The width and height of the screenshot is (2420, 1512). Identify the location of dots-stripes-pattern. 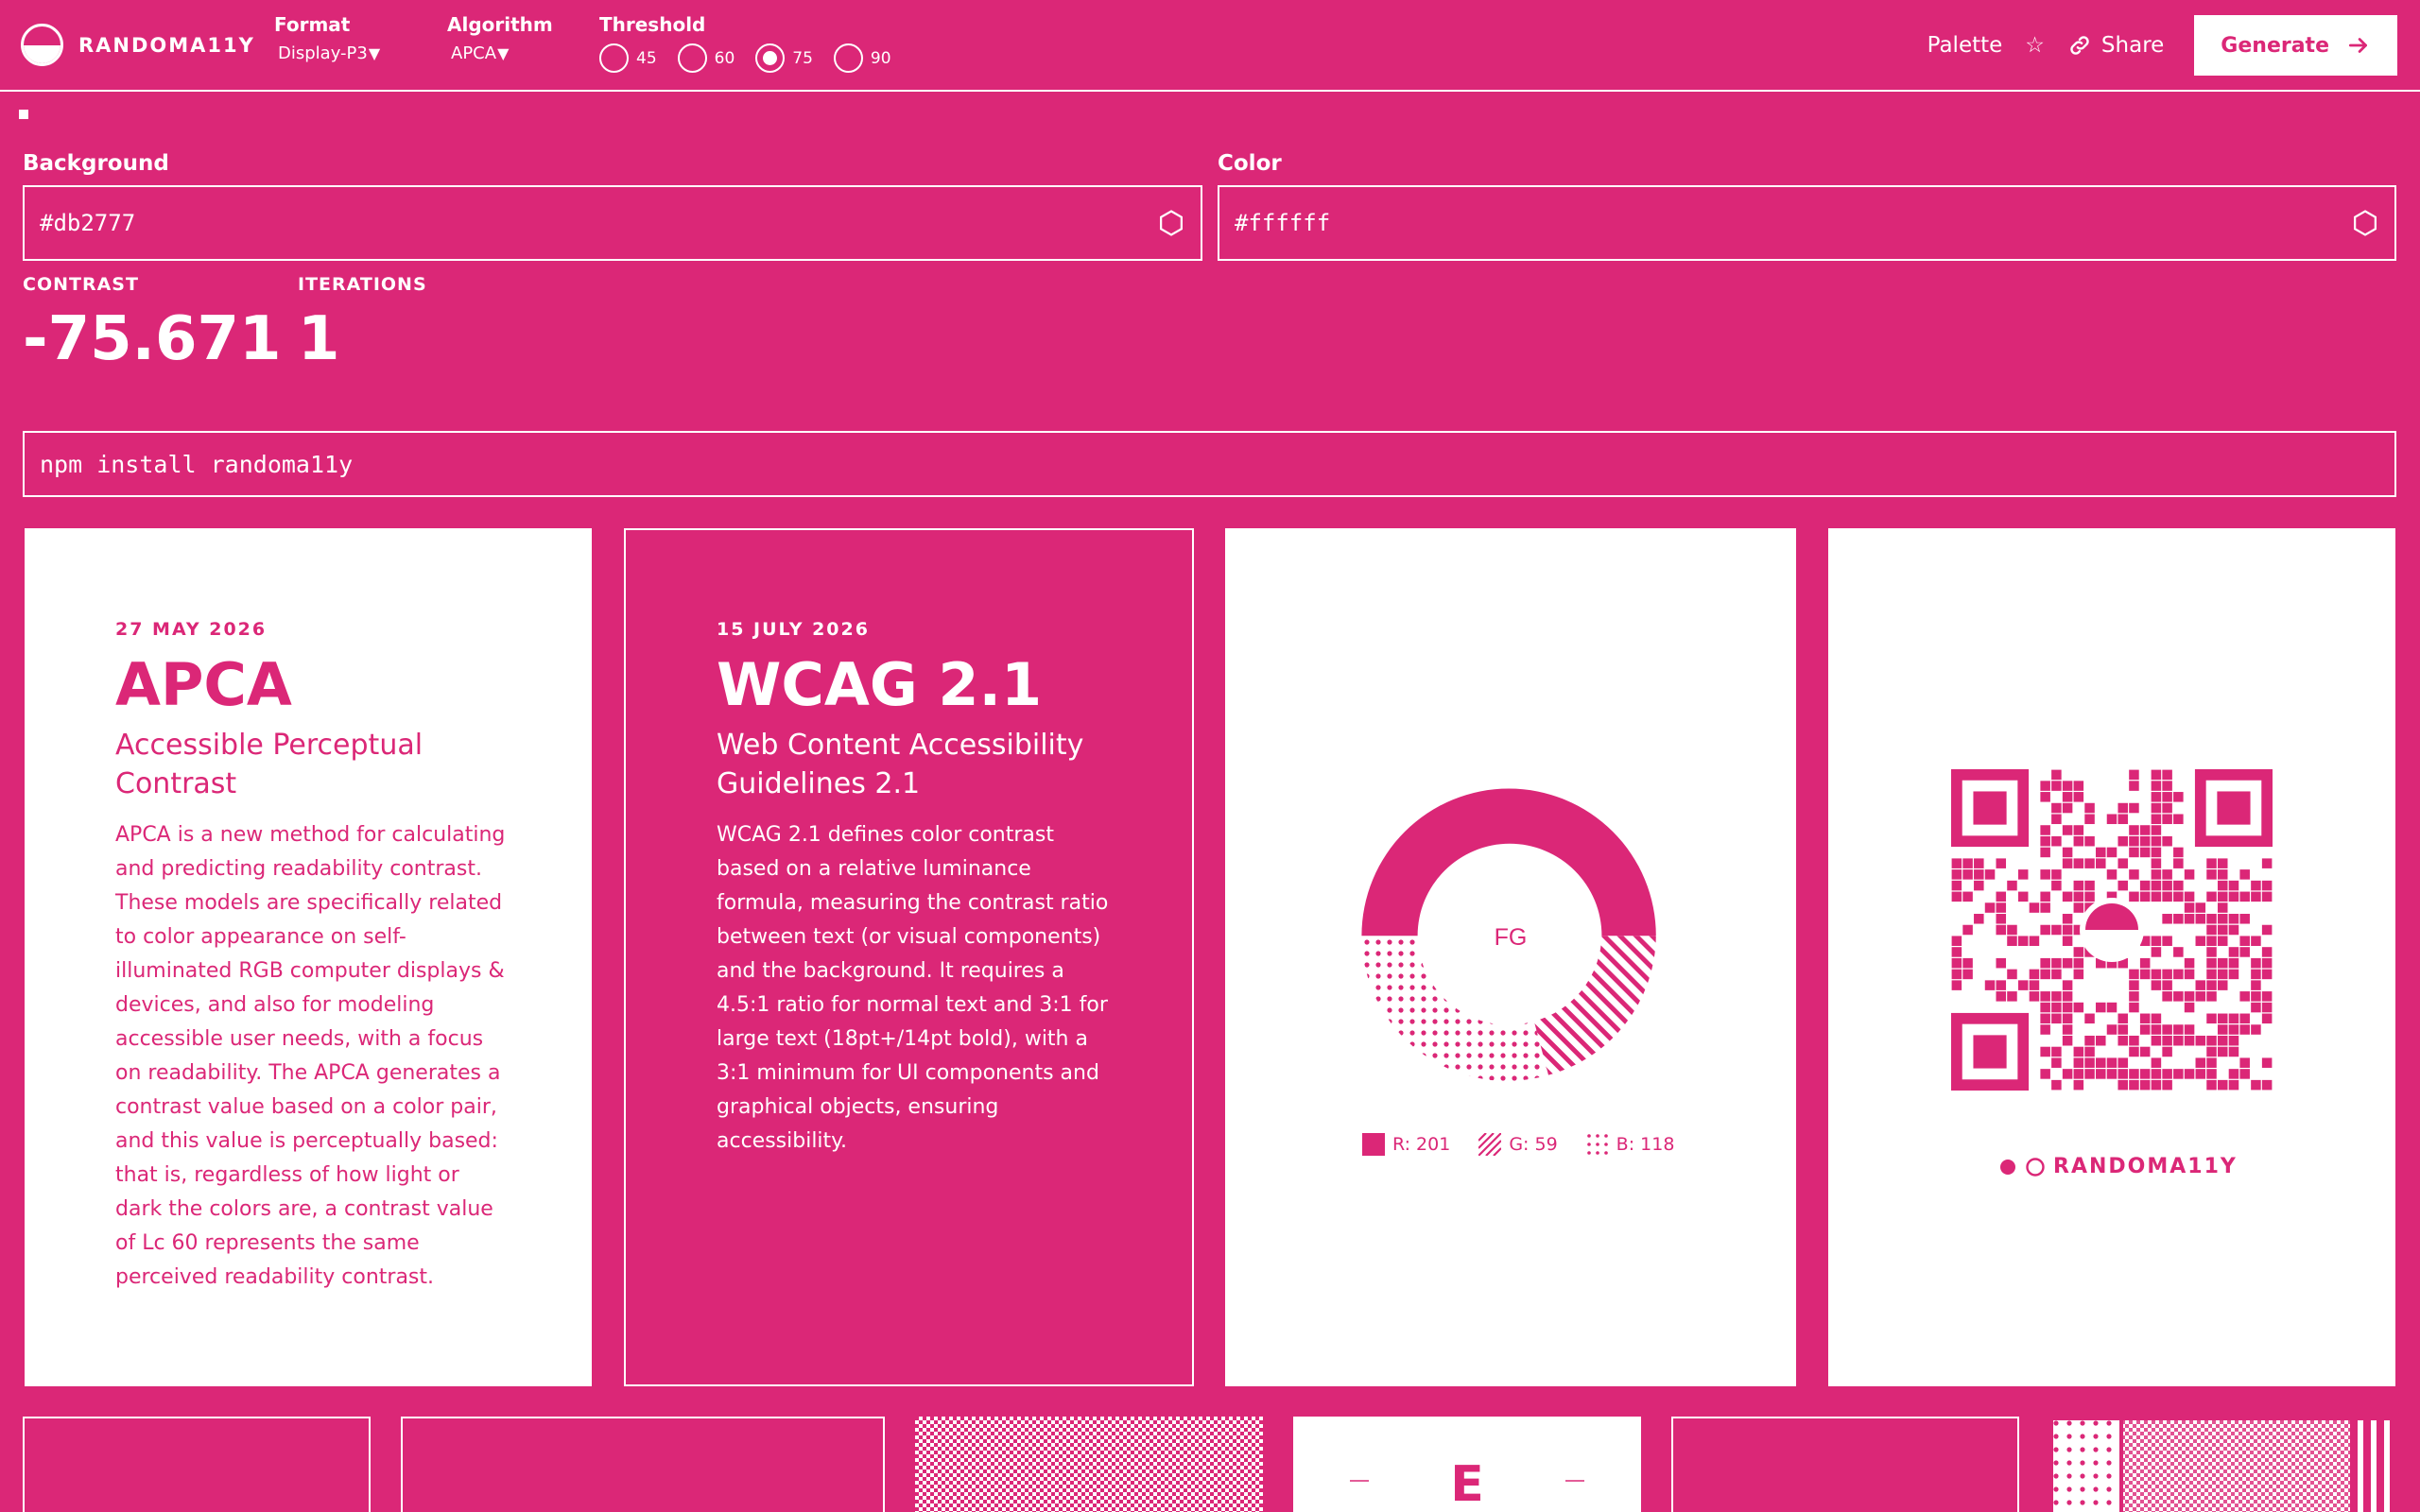
(2222, 1464).